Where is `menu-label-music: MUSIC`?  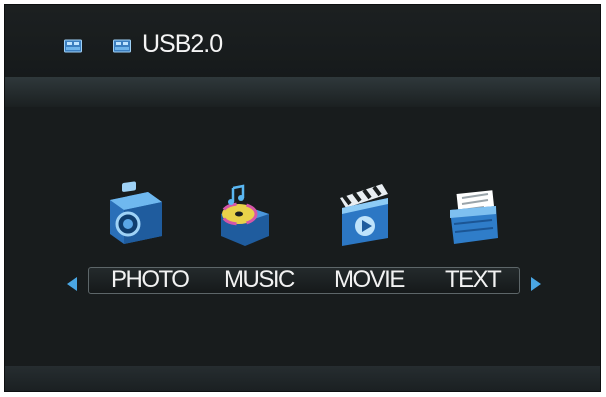
menu-label-music: MUSIC is located at coordinates (259, 280).